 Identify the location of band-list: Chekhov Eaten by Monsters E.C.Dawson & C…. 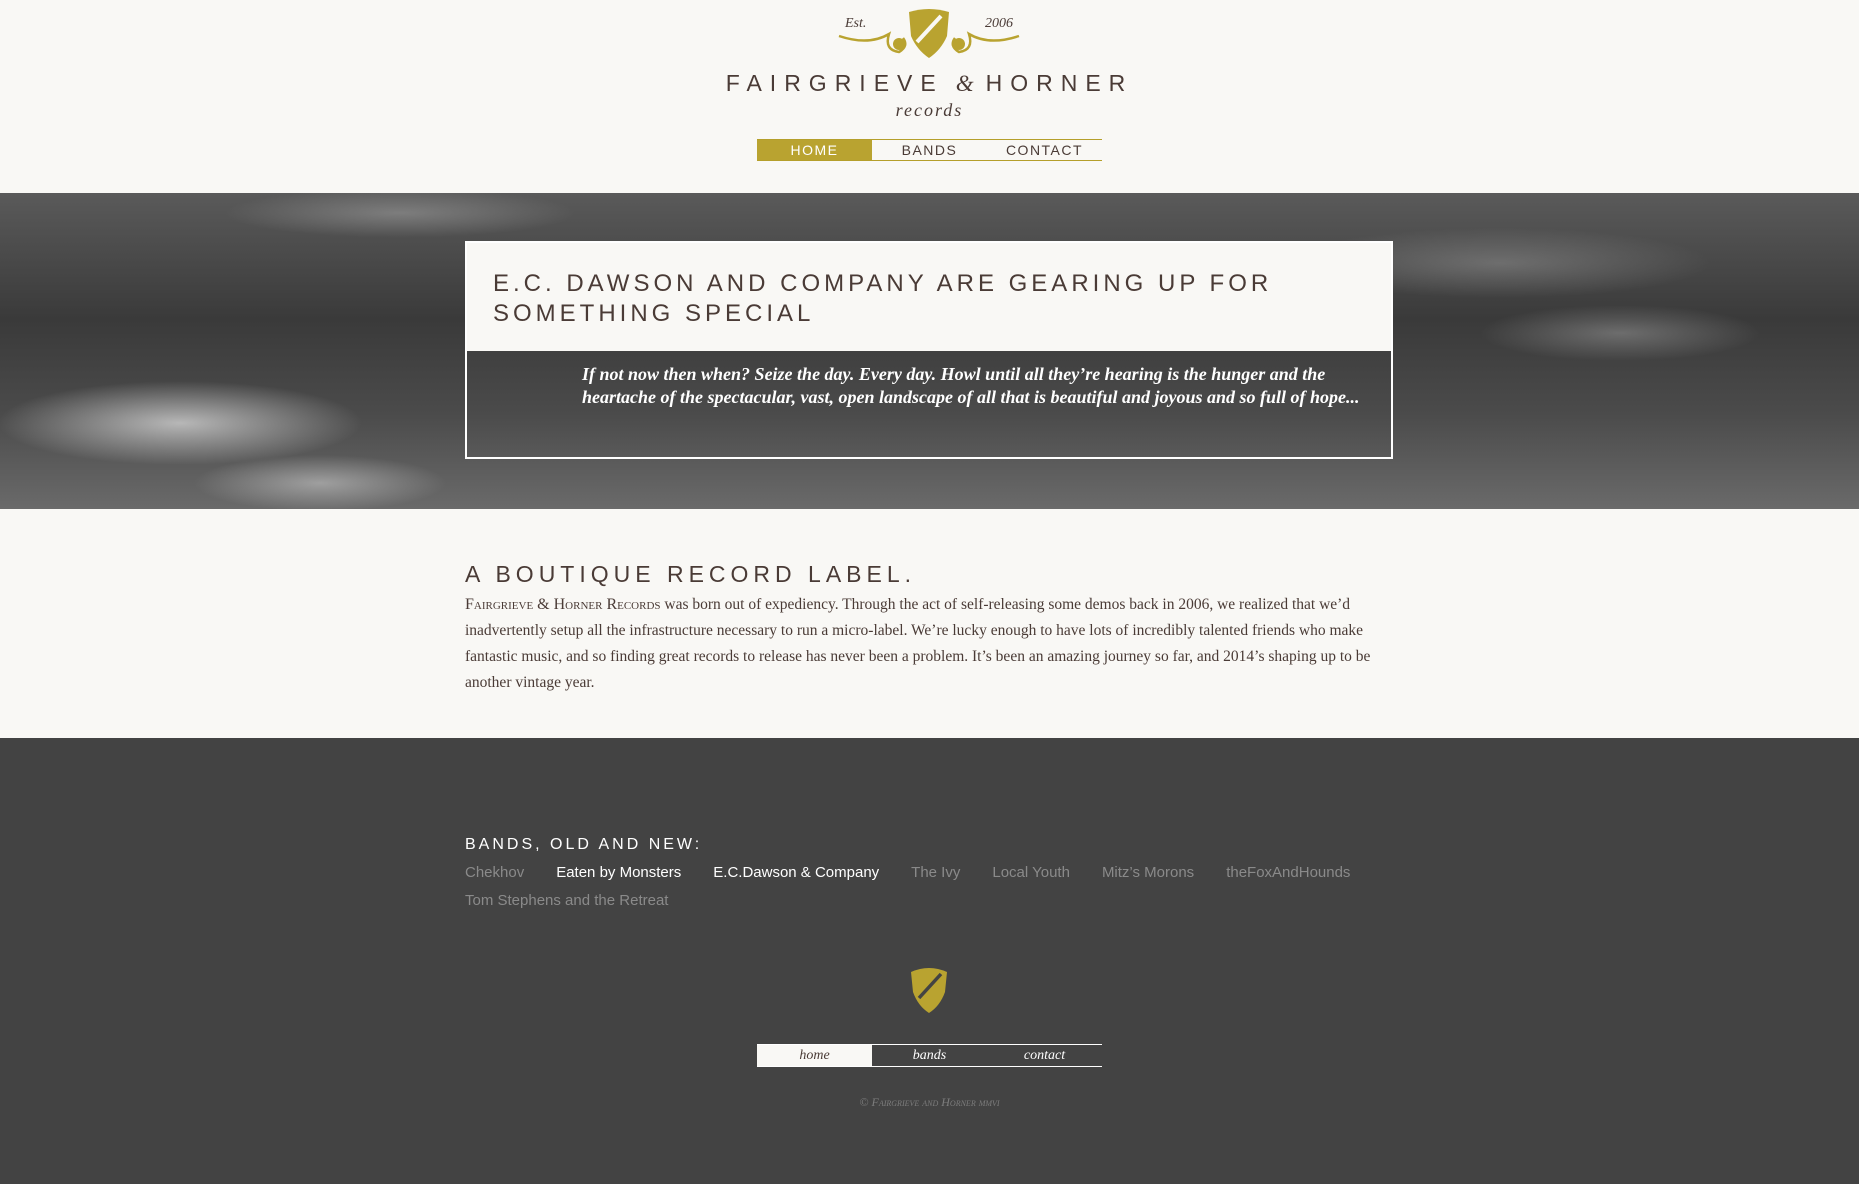
(915, 887).